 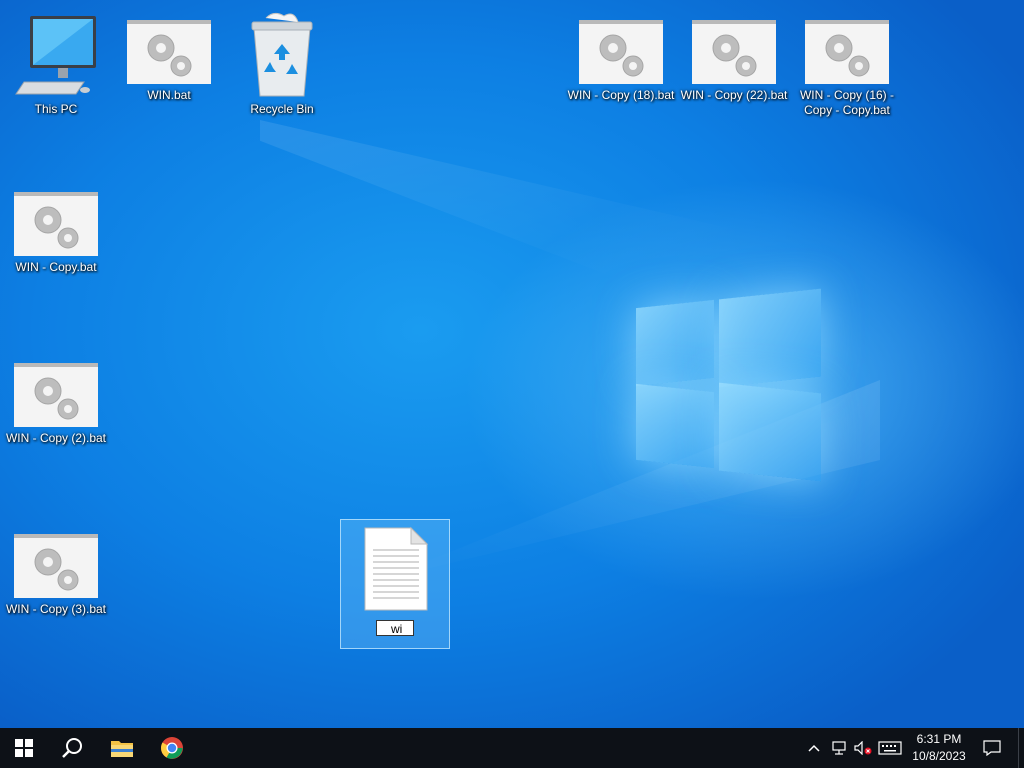 What do you see at coordinates (939, 739) in the screenshot?
I see `clock-time: 6:31 PM` at bounding box center [939, 739].